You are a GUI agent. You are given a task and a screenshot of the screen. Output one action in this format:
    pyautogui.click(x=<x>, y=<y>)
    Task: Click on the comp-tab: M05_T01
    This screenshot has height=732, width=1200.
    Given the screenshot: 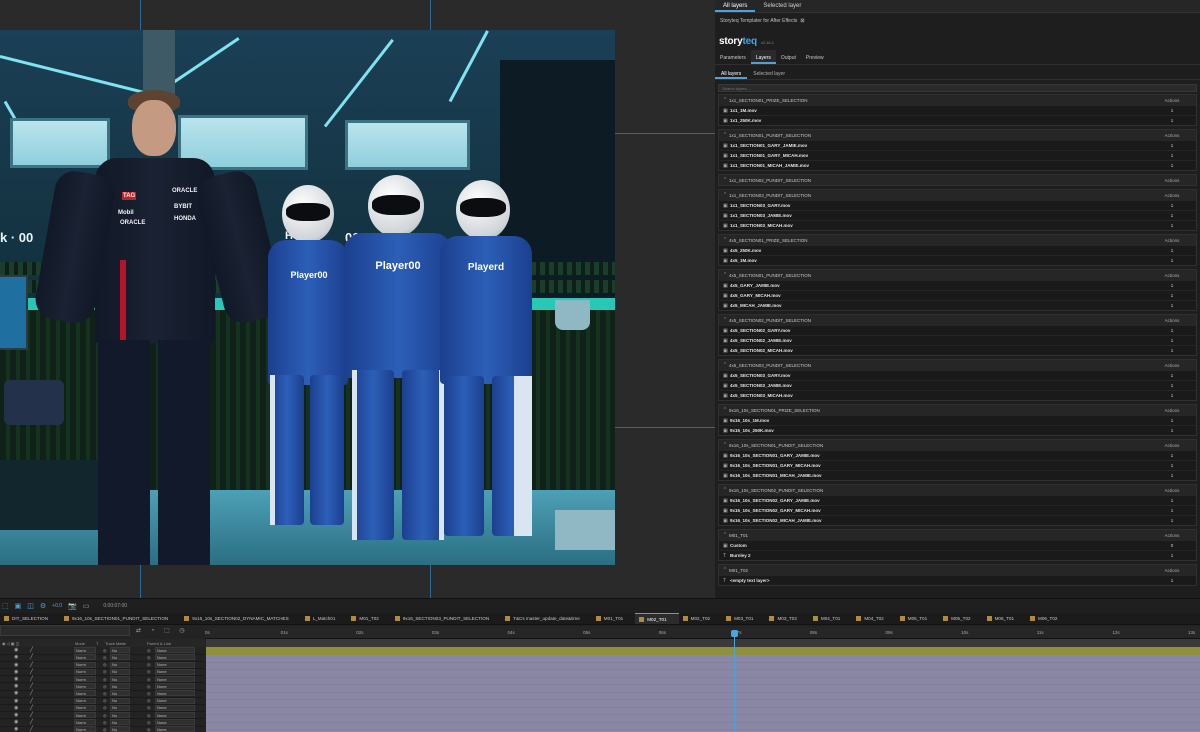 What is the action you would take?
    pyautogui.click(x=917, y=618)
    